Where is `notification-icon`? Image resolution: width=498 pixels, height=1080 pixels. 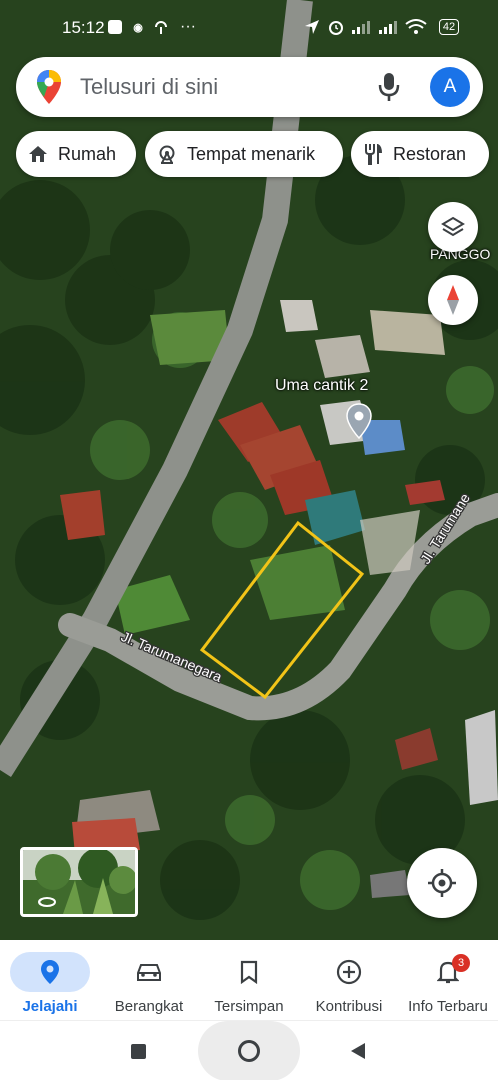 notification-icon is located at coordinates (115, 27).